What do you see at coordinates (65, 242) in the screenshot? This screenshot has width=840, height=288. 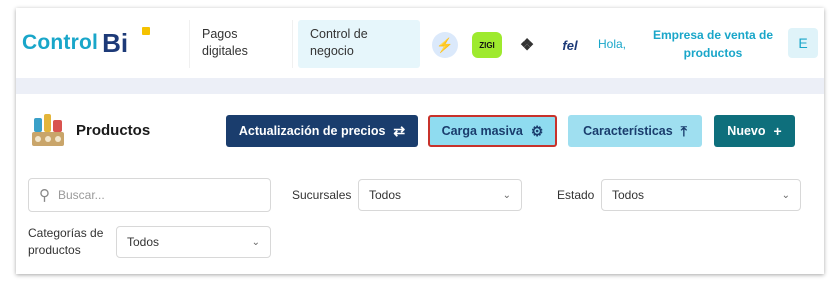 I see `categorias-label: Categorías de productos` at bounding box center [65, 242].